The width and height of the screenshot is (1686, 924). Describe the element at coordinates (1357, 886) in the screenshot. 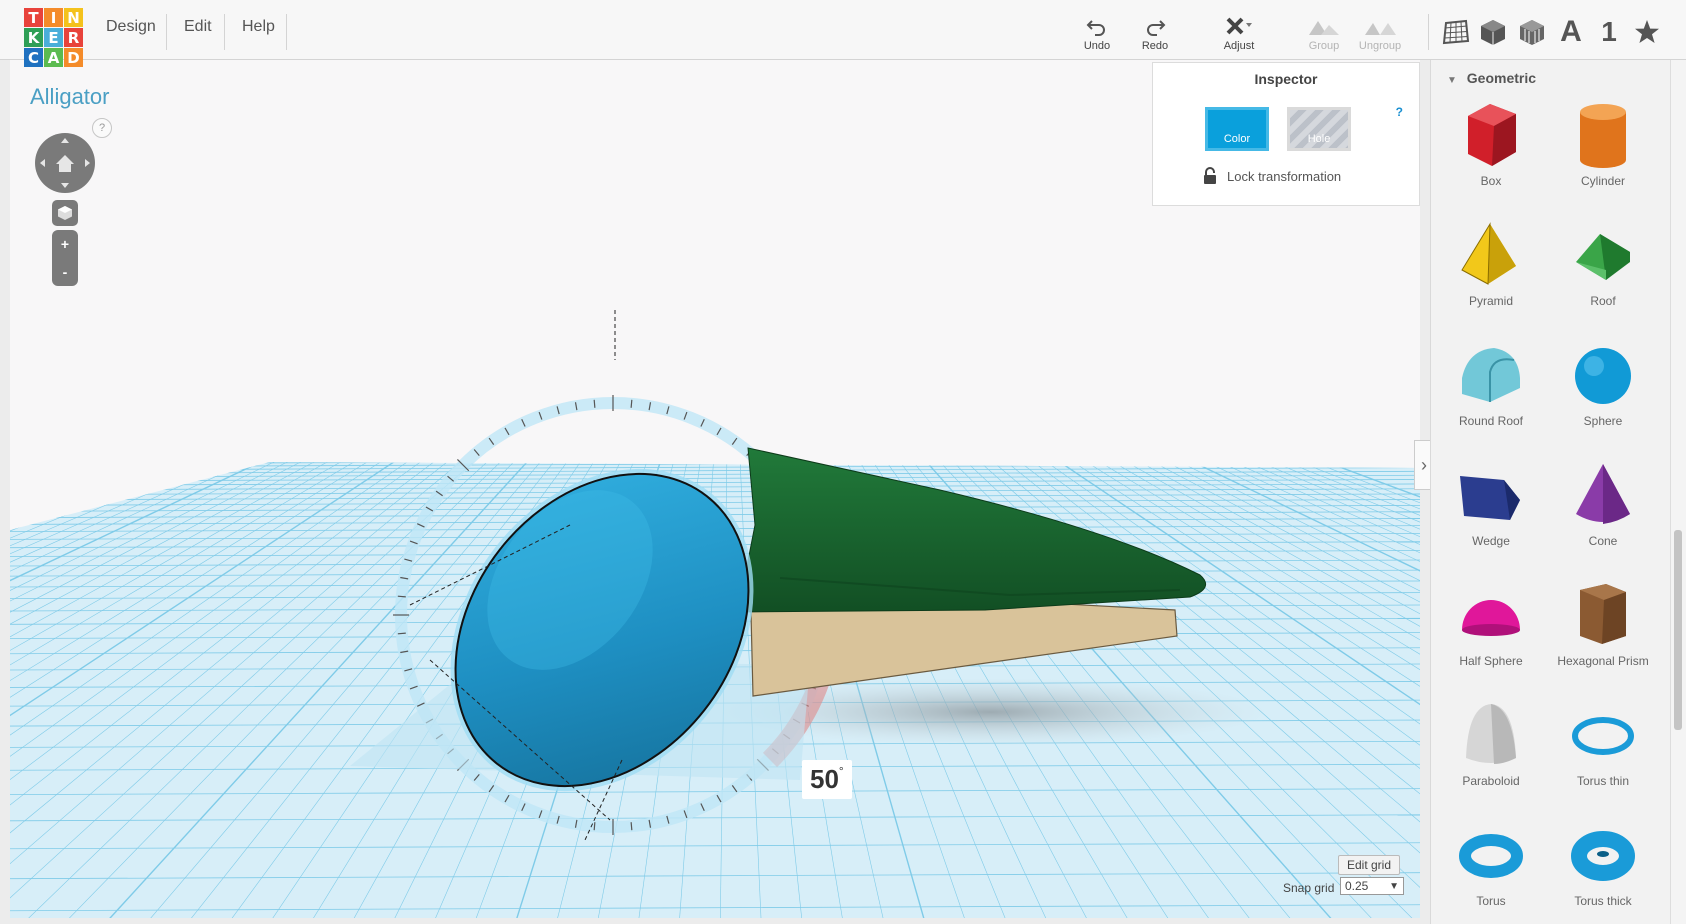

I see `snap-grid-value: 0.25` at that location.